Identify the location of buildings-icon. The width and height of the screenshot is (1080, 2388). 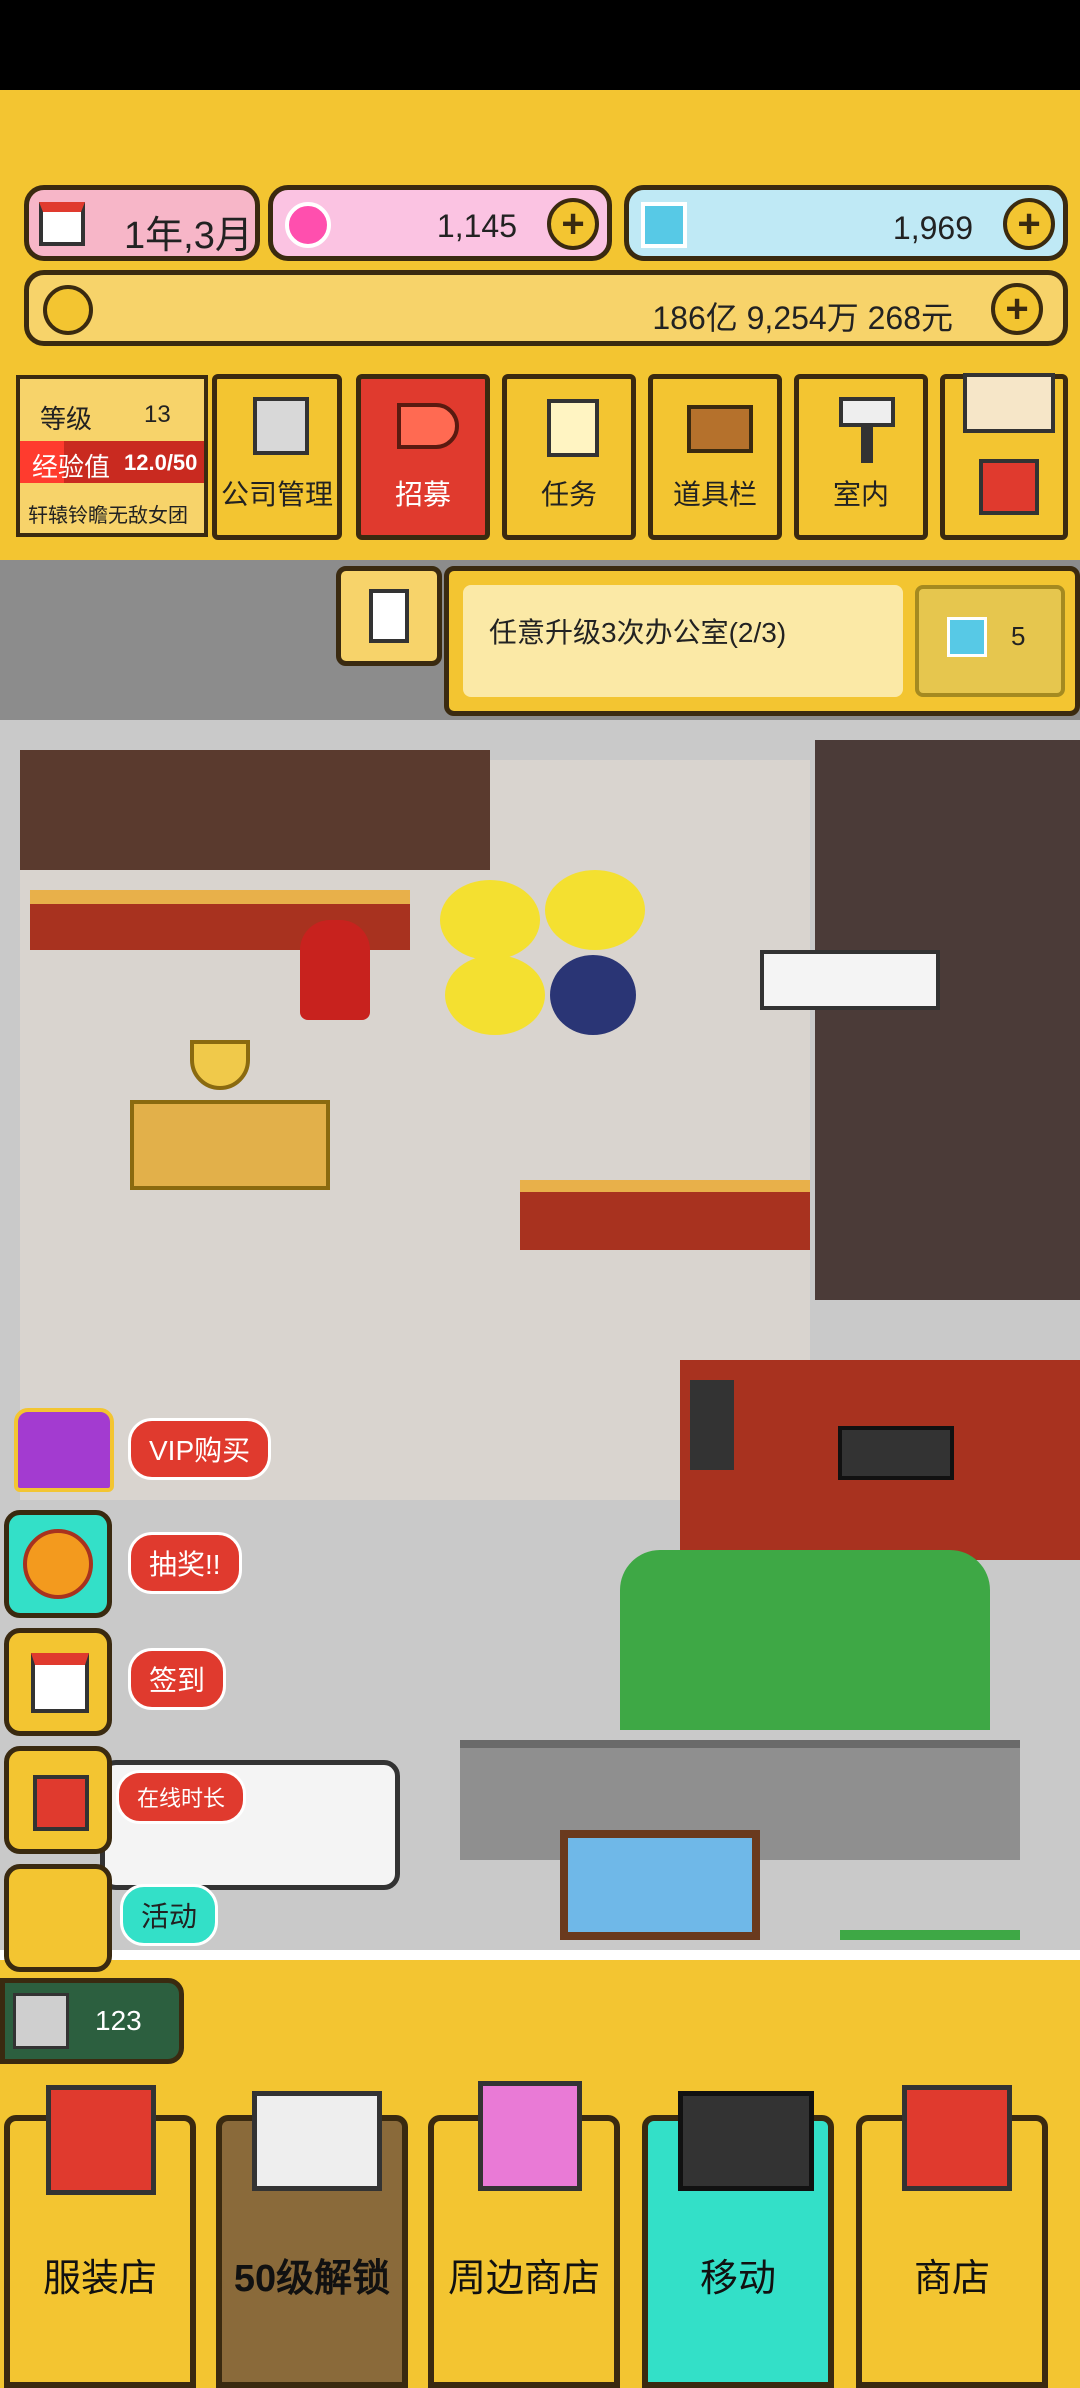
(281, 426).